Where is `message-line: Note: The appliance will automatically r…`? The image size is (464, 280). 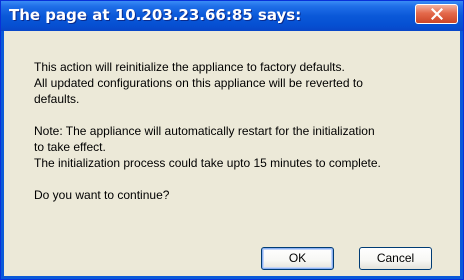
message-line: Note: The appliance will automatically r… is located at coordinates (204, 131).